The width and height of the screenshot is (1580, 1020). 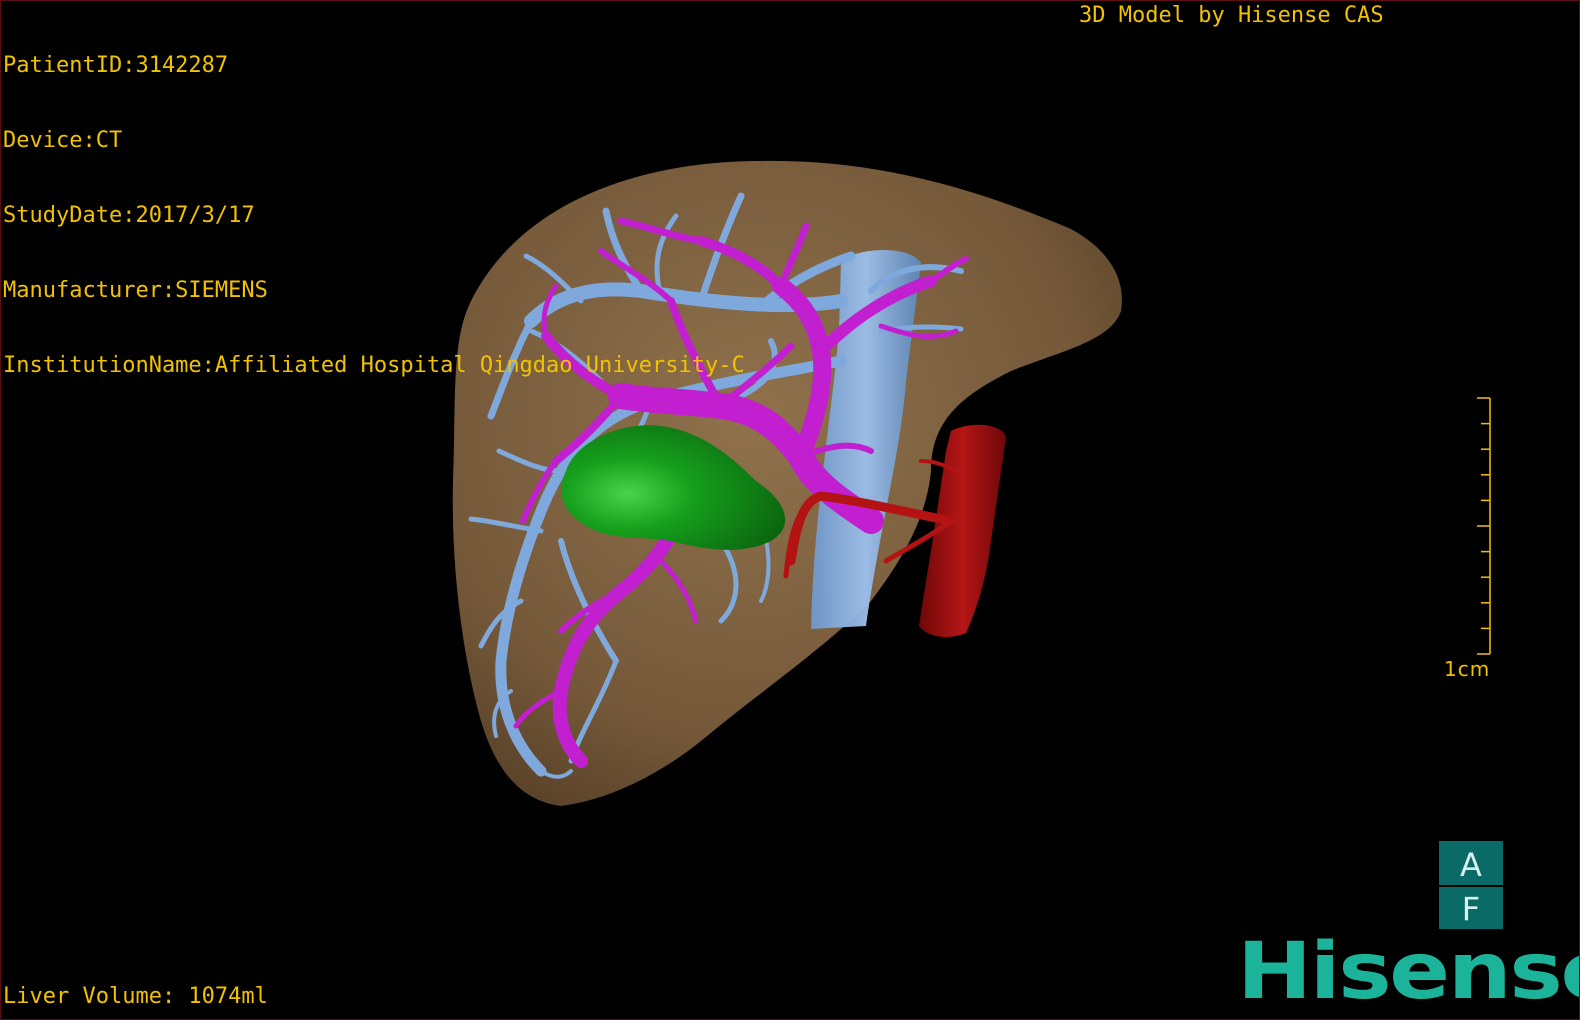 I want to click on study-date: StudyDate:2017/3/17, so click(x=129, y=215).